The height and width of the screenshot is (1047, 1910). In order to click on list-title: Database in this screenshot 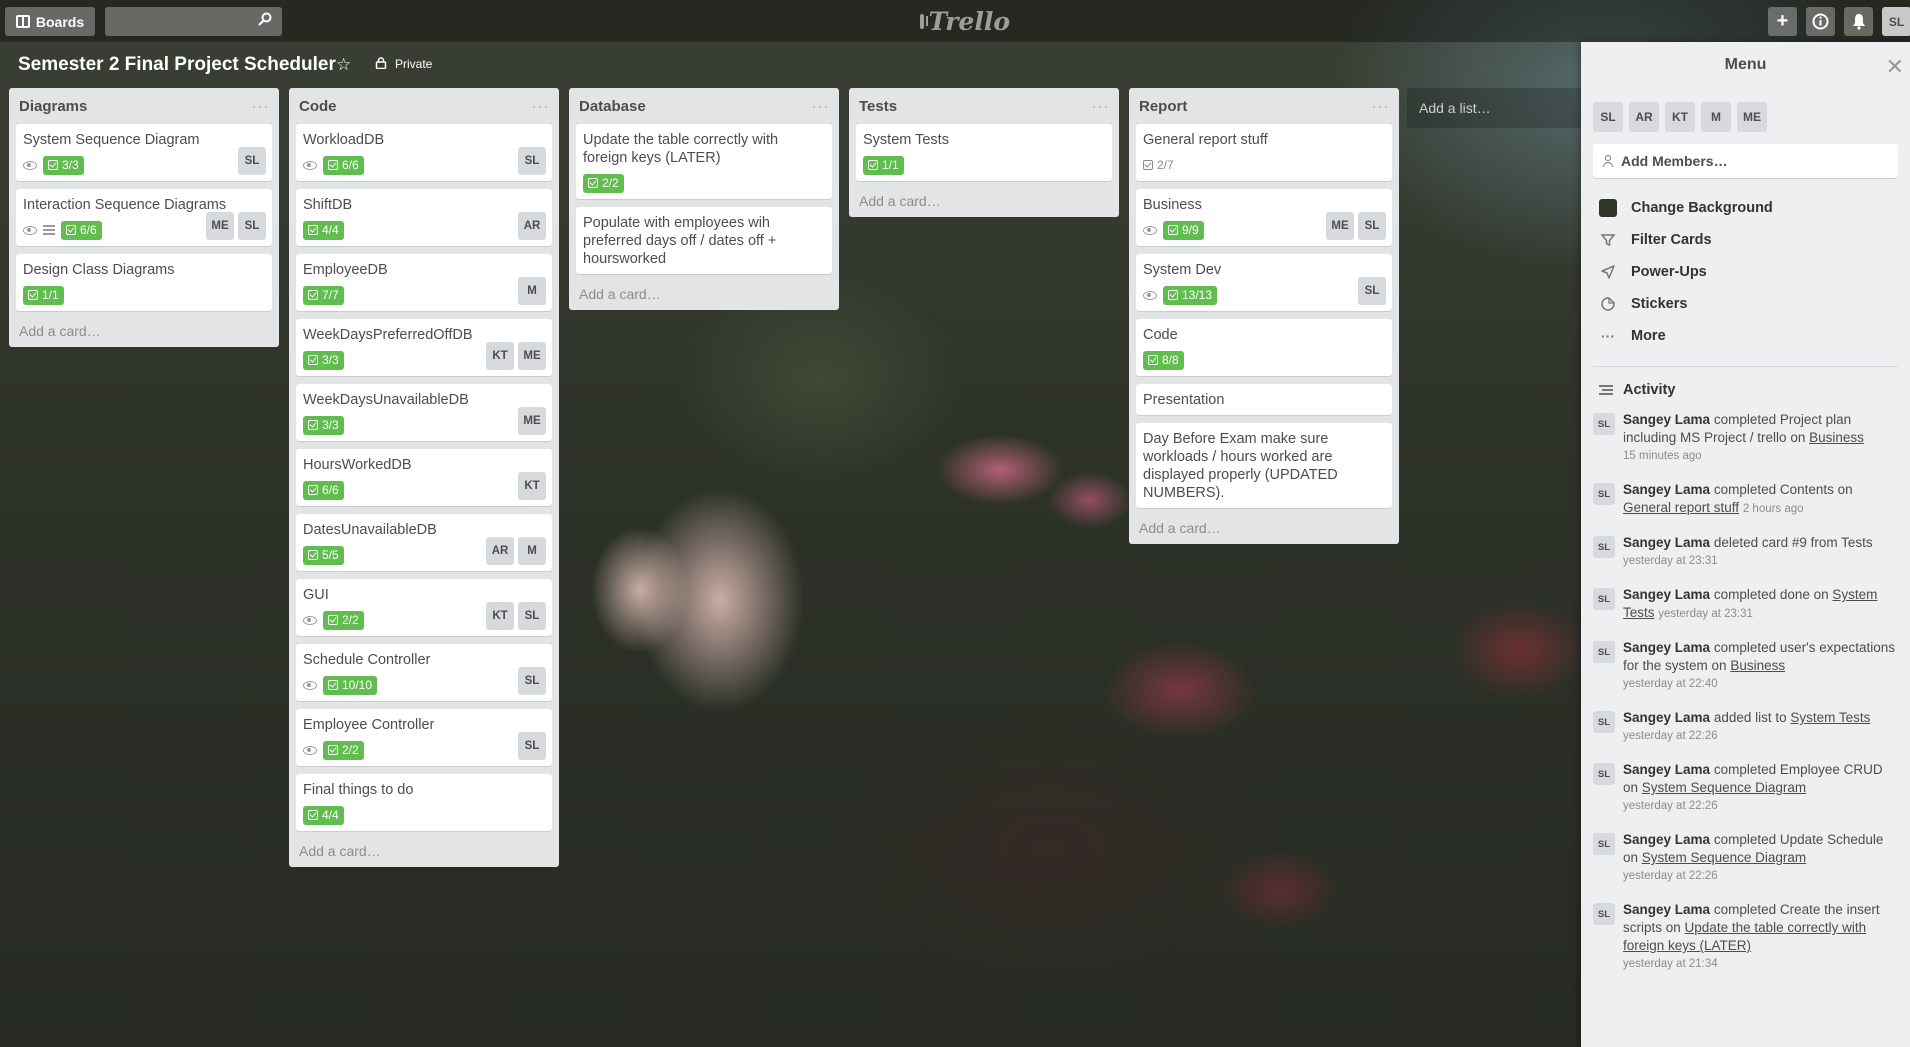, I will do `click(612, 106)`.